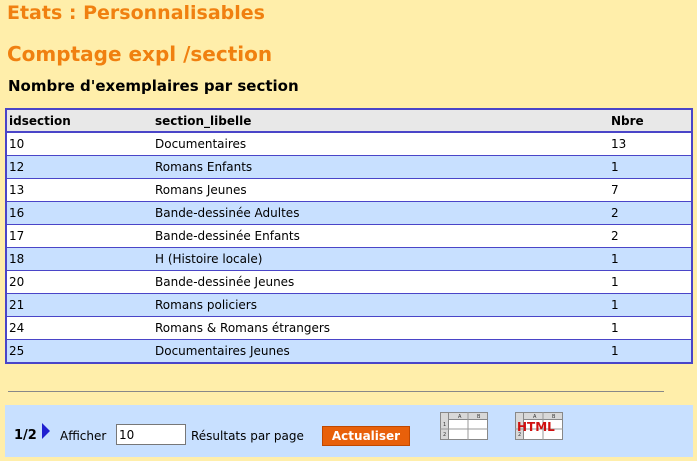 The height and width of the screenshot is (461, 697). Describe the element at coordinates (151, 434) in the screenshot. I see `per-page-input` at that location.